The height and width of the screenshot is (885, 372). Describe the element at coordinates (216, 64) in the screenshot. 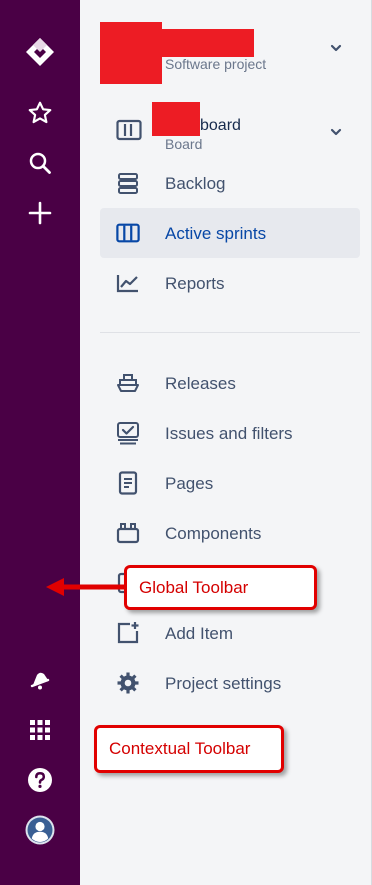

I see `project-type-label: Software project` at that location.